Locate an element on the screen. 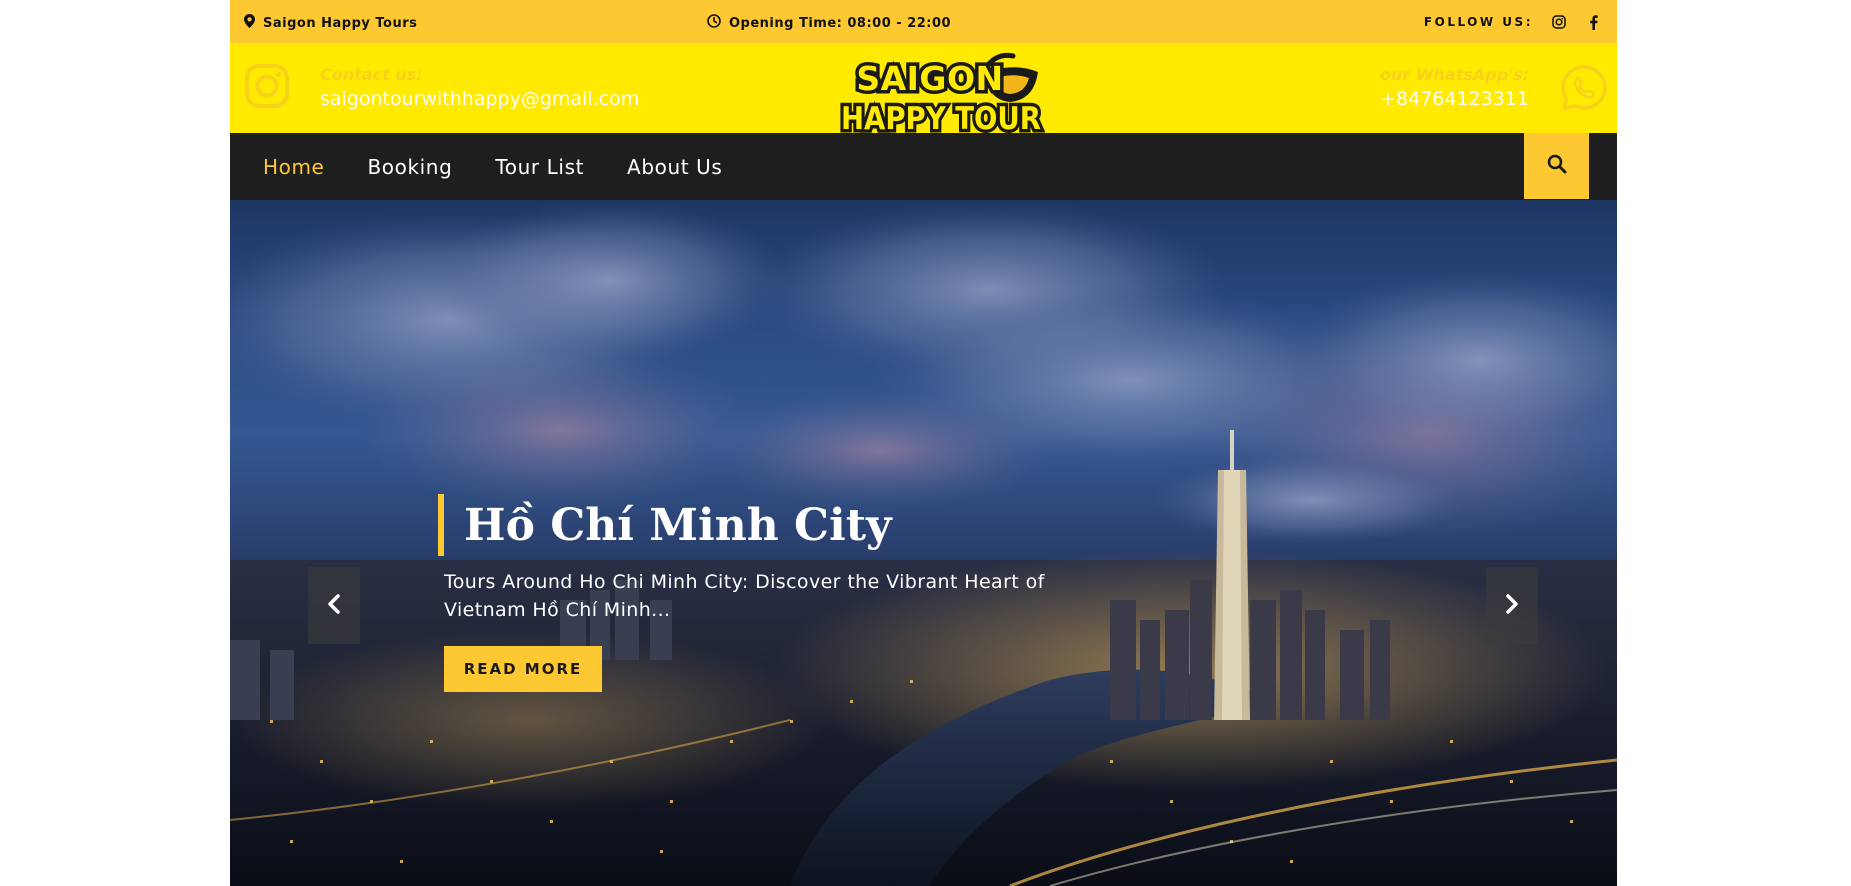 This screenshot has width=1851, height=886. nav-item-booking: Booking is located at coordinates (409, 167).